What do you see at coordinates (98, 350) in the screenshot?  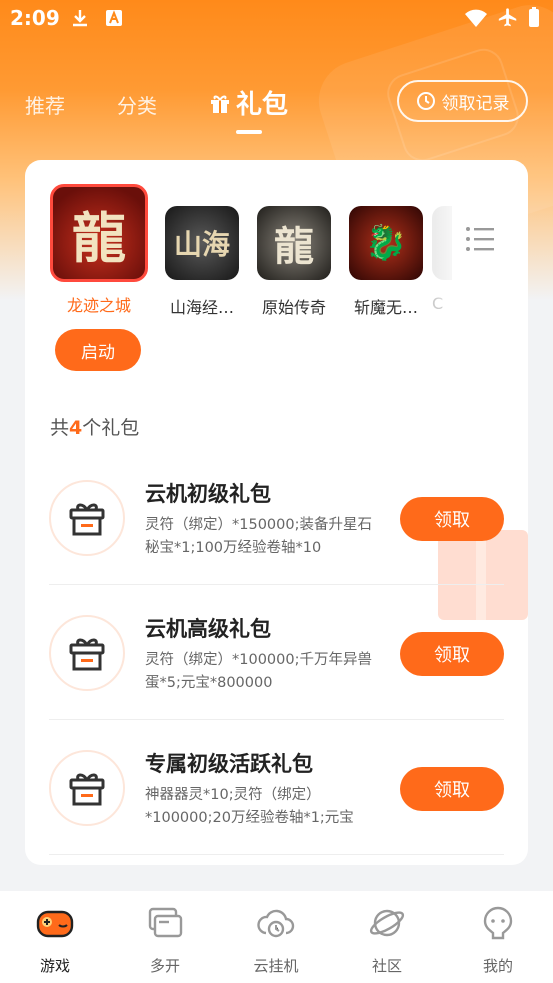 I see `launch-button: 启动` at bounding box center [98, 350].